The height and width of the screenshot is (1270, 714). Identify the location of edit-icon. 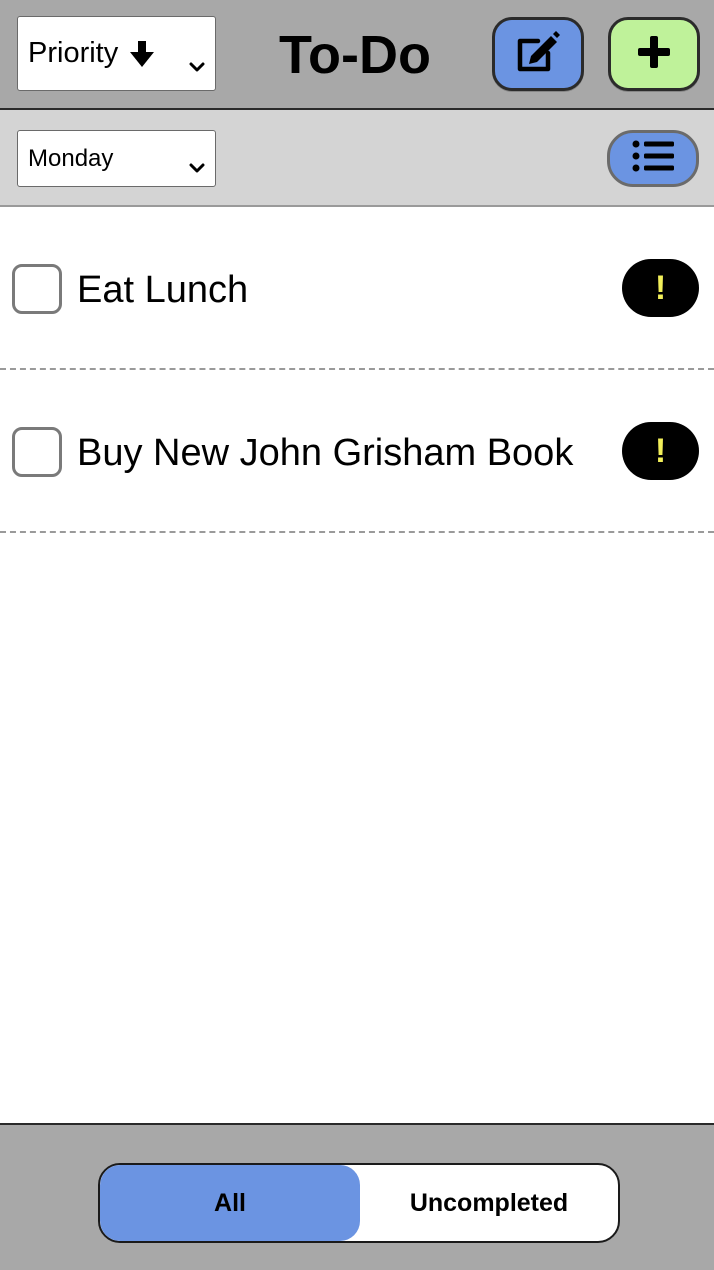
(538, 54).